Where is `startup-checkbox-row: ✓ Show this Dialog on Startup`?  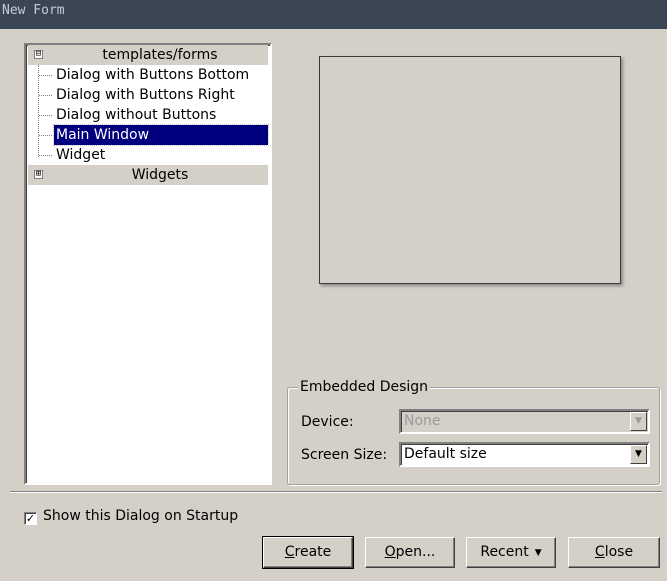 startup-checkbox-row: ✓ Show this Dialog on Startup is located at coordinates (131, 516).